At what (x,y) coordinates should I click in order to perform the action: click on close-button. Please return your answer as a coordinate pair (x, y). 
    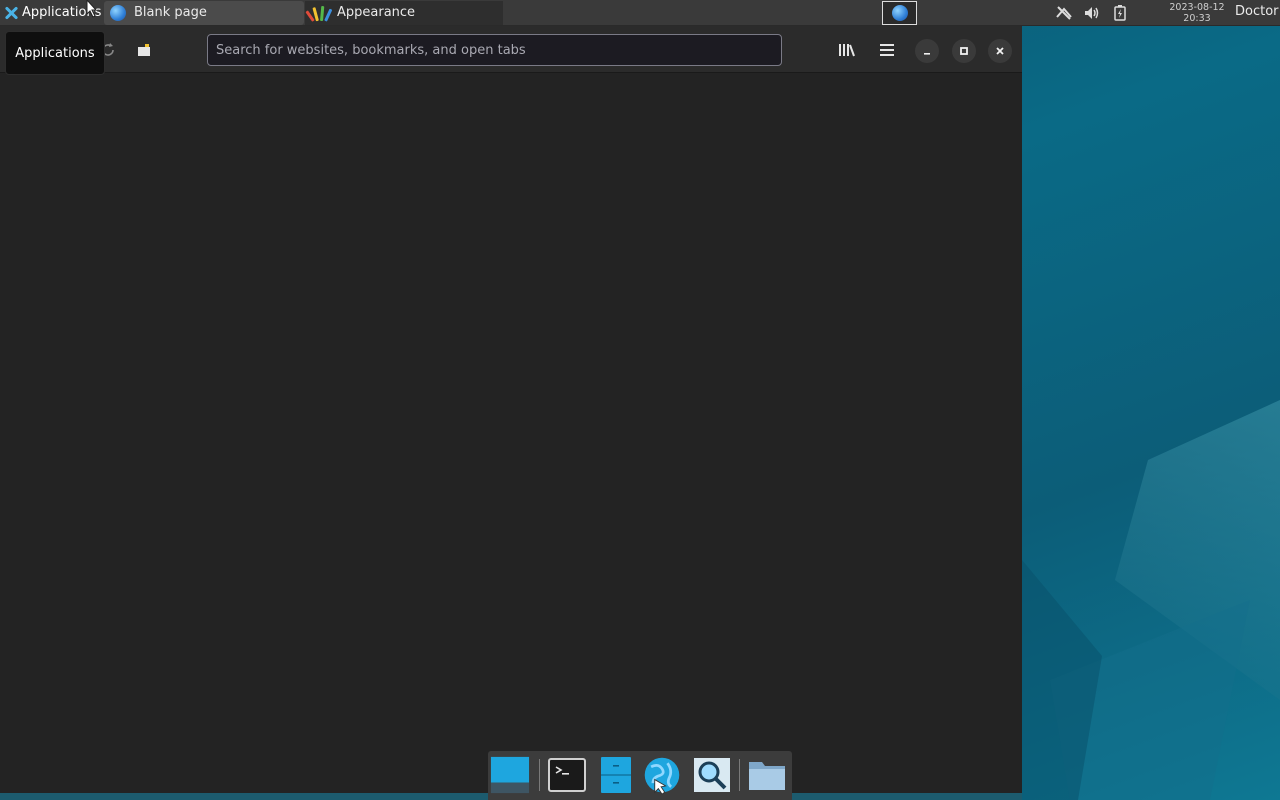
    Looking at the image, I should click on (1000, 51).